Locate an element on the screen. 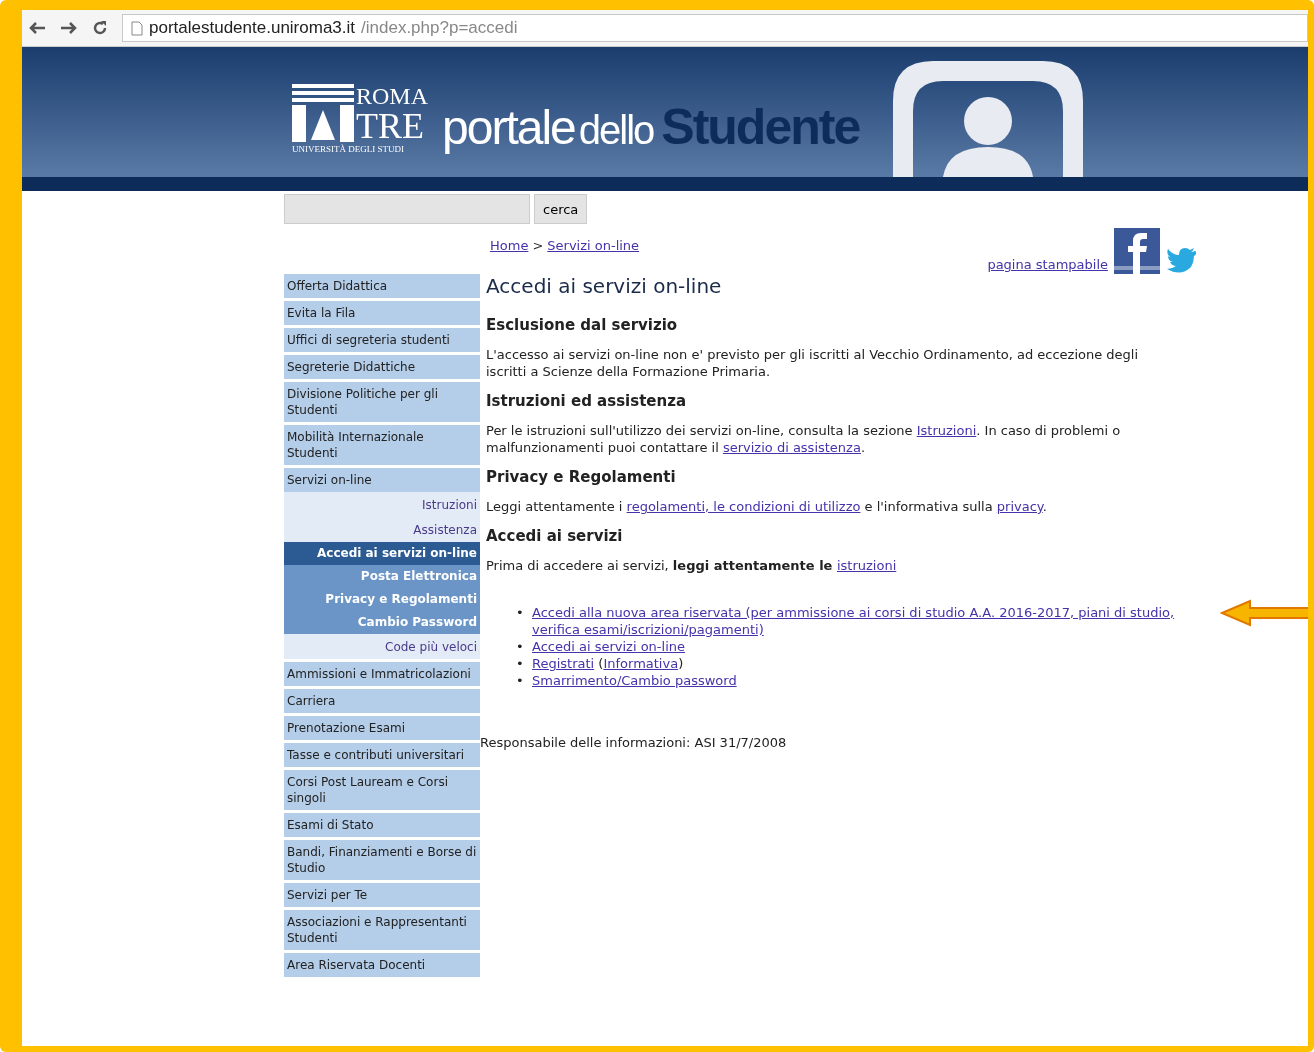 The image size is (1314, 1052). sidebar-item: Ammissioni e Immatricolazioni is located at coordinates (382, 674).